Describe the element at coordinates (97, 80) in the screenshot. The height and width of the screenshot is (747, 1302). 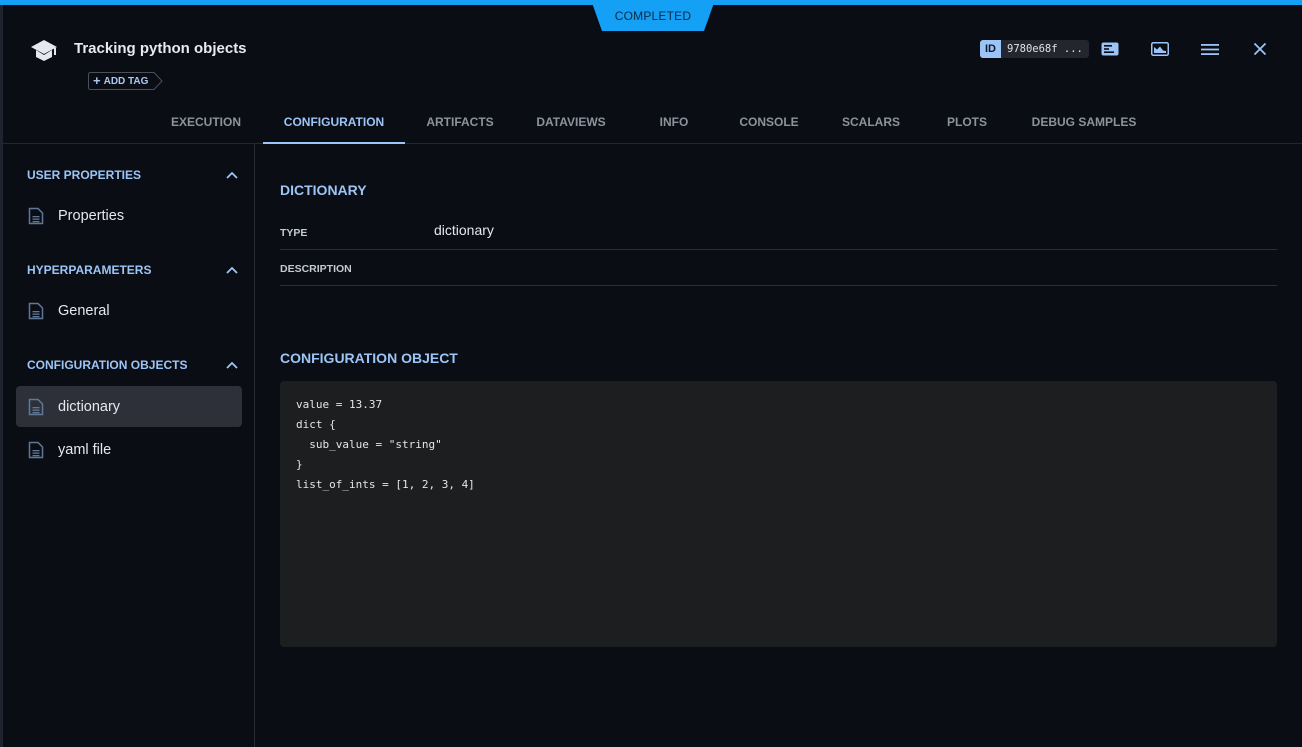
I see `plus-icon: +` at that location.